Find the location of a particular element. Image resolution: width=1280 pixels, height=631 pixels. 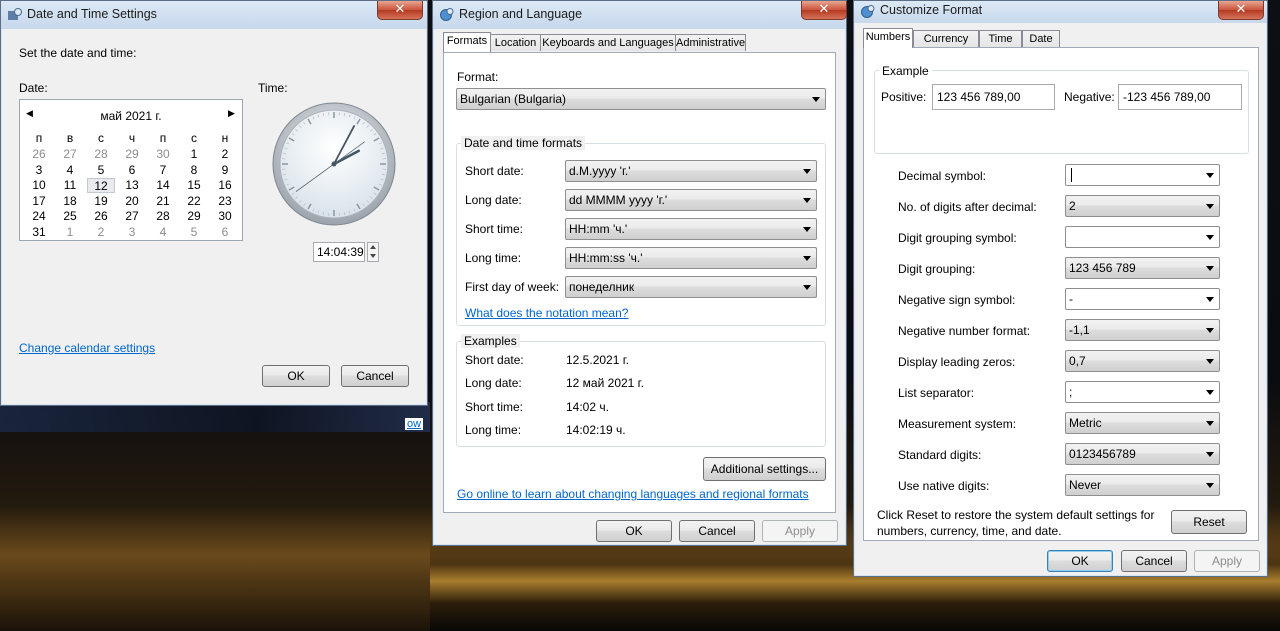

calendar-day: 18 is located at coordinates (70, 201).